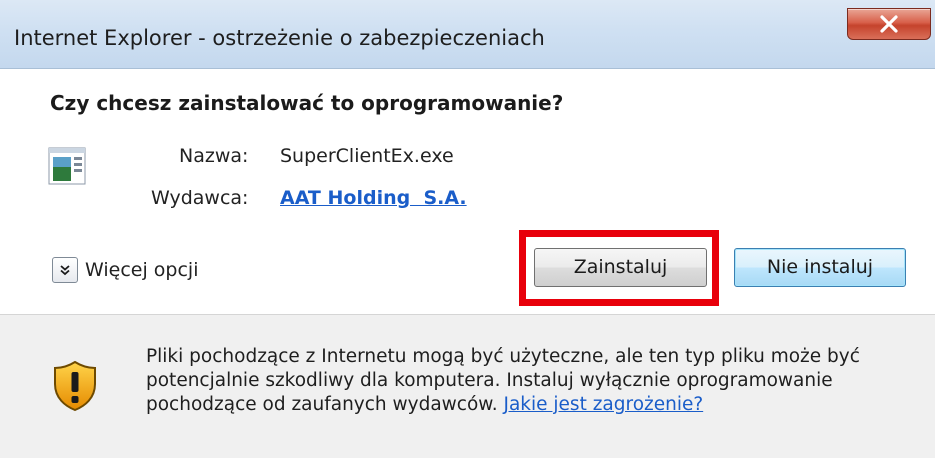 This screenshot has height=458, width=935. What do you see at coordinates (75, 386) in the screenshot?
I see `shield-warning-icon` at bounding box center [75, 386].